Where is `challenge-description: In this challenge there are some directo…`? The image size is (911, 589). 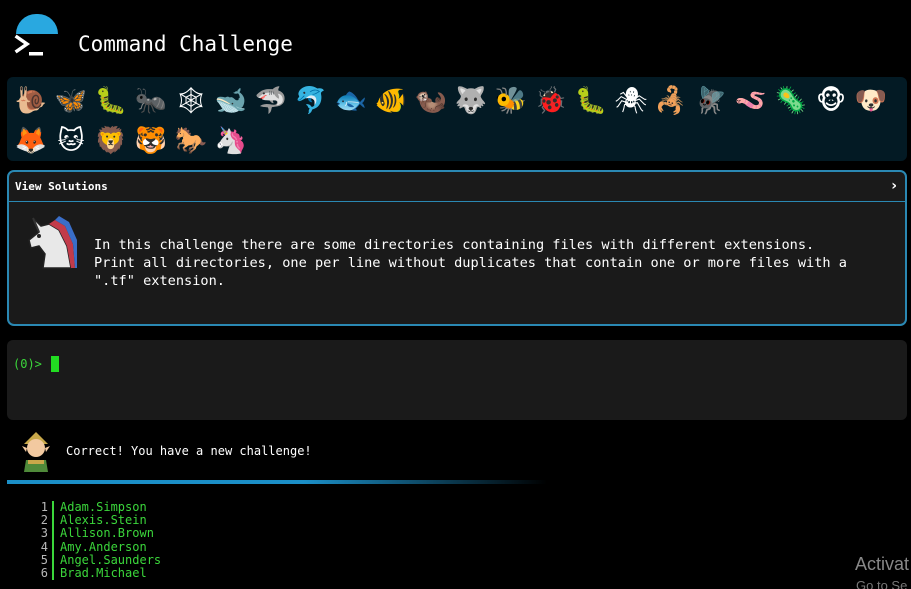 challenge-description: In this challenge there are some directo… is located at coordinates (470, 263).